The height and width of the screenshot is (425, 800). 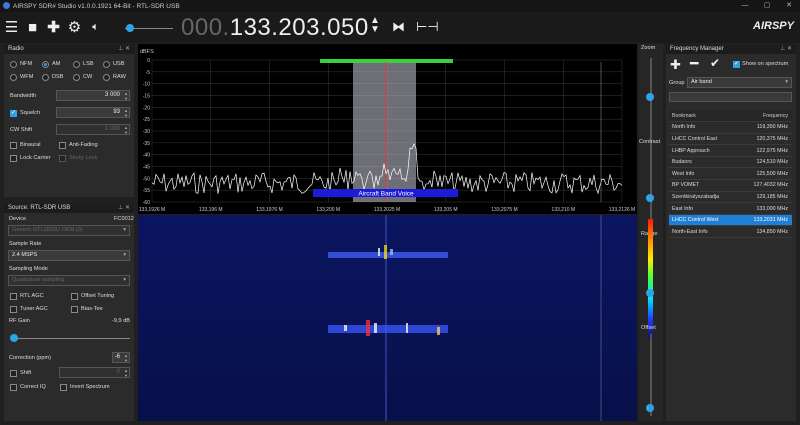 What do you see at coordinates (98, 296) in the screenshot?
I see `offsettuning-label: Offset Tuning` at bounding box center [98, 296].